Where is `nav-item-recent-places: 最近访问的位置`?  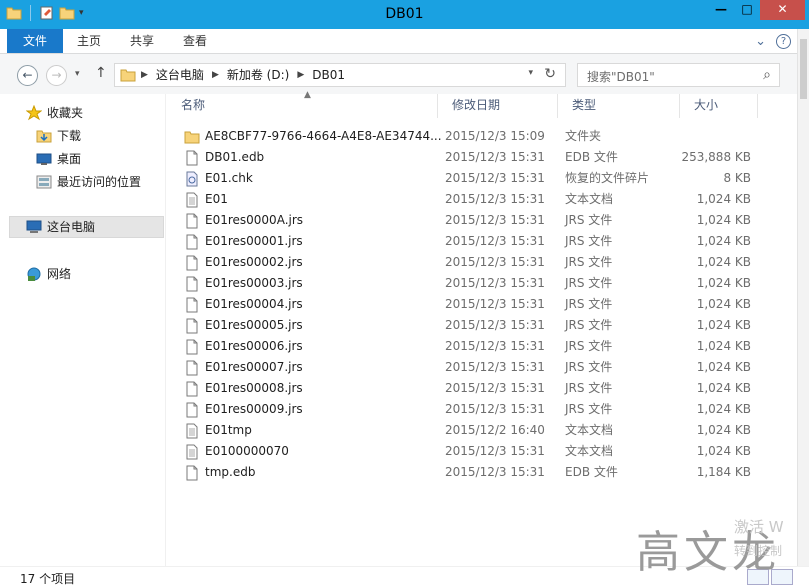
nav-item-recent-places: 最近访问的位置 is located at coordinates (88, 182).